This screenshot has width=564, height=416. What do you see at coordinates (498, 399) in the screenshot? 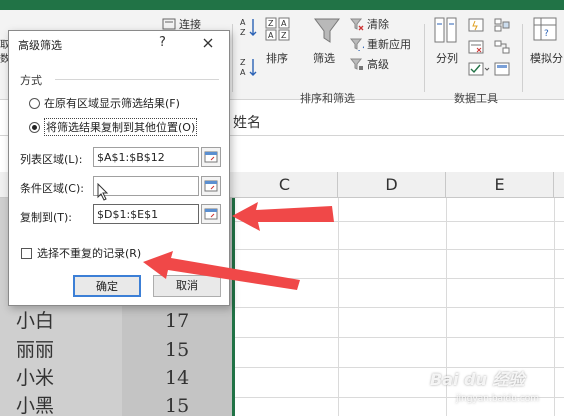
I see `watermark-url: jingyan.baidu.com` at bounding box center [498, 399].